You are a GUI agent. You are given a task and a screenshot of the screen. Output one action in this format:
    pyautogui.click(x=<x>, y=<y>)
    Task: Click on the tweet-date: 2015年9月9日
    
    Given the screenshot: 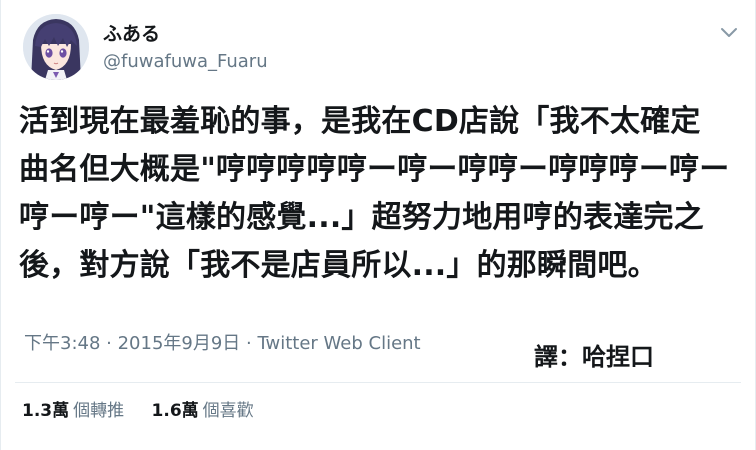 What is the action you would take?
    pyautogui.click(x=179, y=343)
    